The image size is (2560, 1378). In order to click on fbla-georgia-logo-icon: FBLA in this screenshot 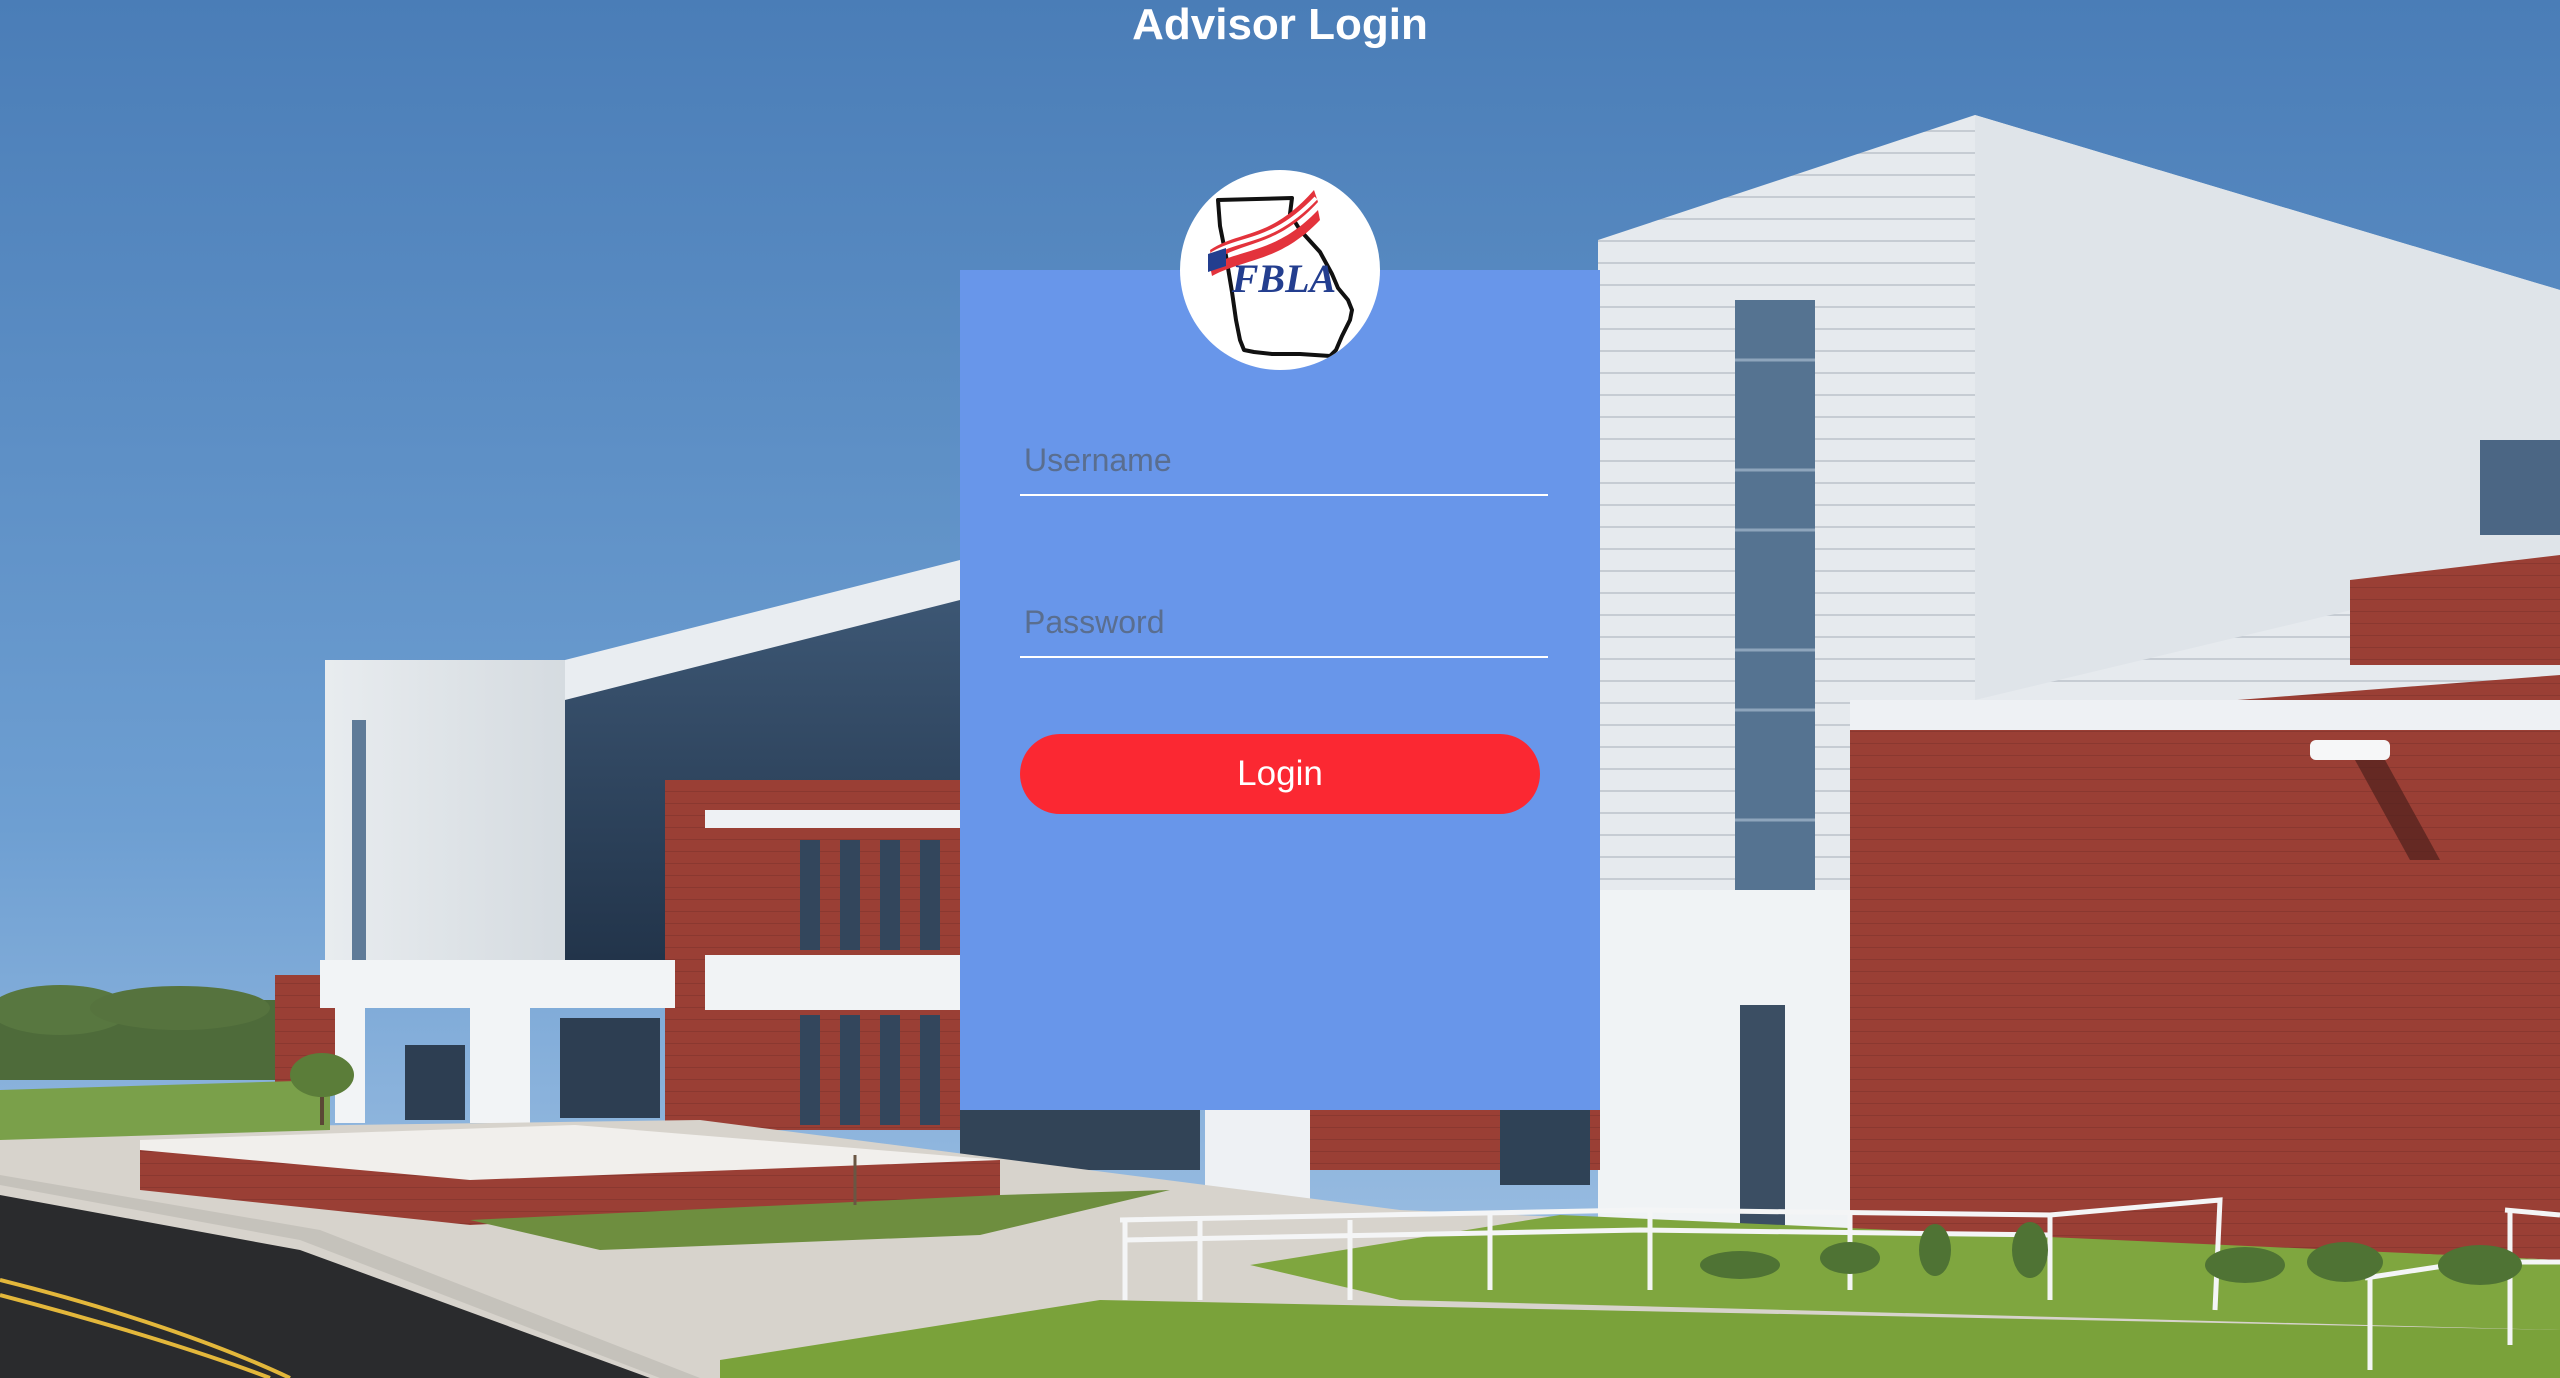, I will do `click(1281, 274)`.